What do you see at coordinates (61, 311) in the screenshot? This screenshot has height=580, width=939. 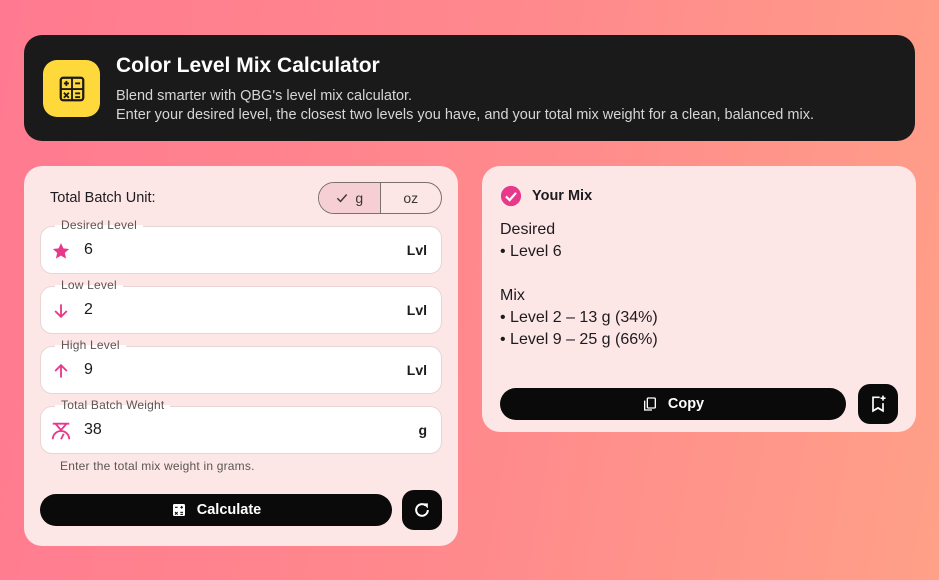 I see `arrow-down-icon` at bounding box center [61, 311].